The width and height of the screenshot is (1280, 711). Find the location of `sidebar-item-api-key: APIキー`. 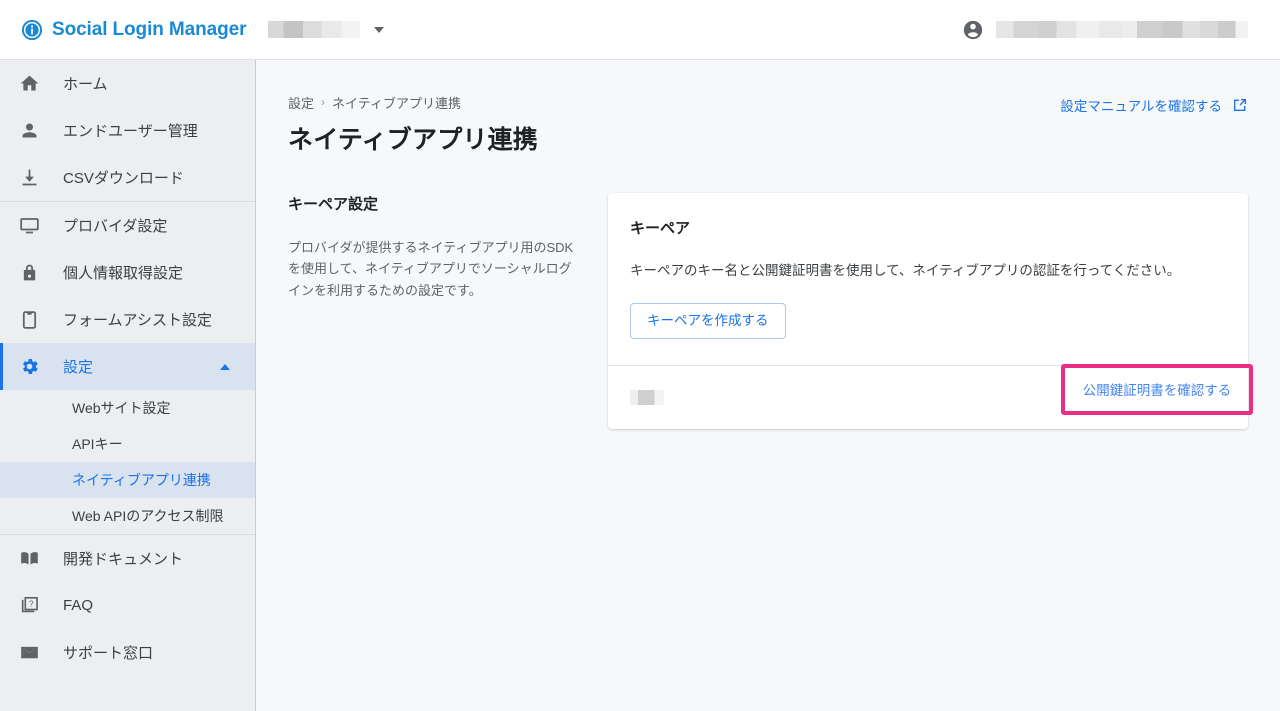

sidebar-item-api-key: APIキー is located at coordinates (127, 444).